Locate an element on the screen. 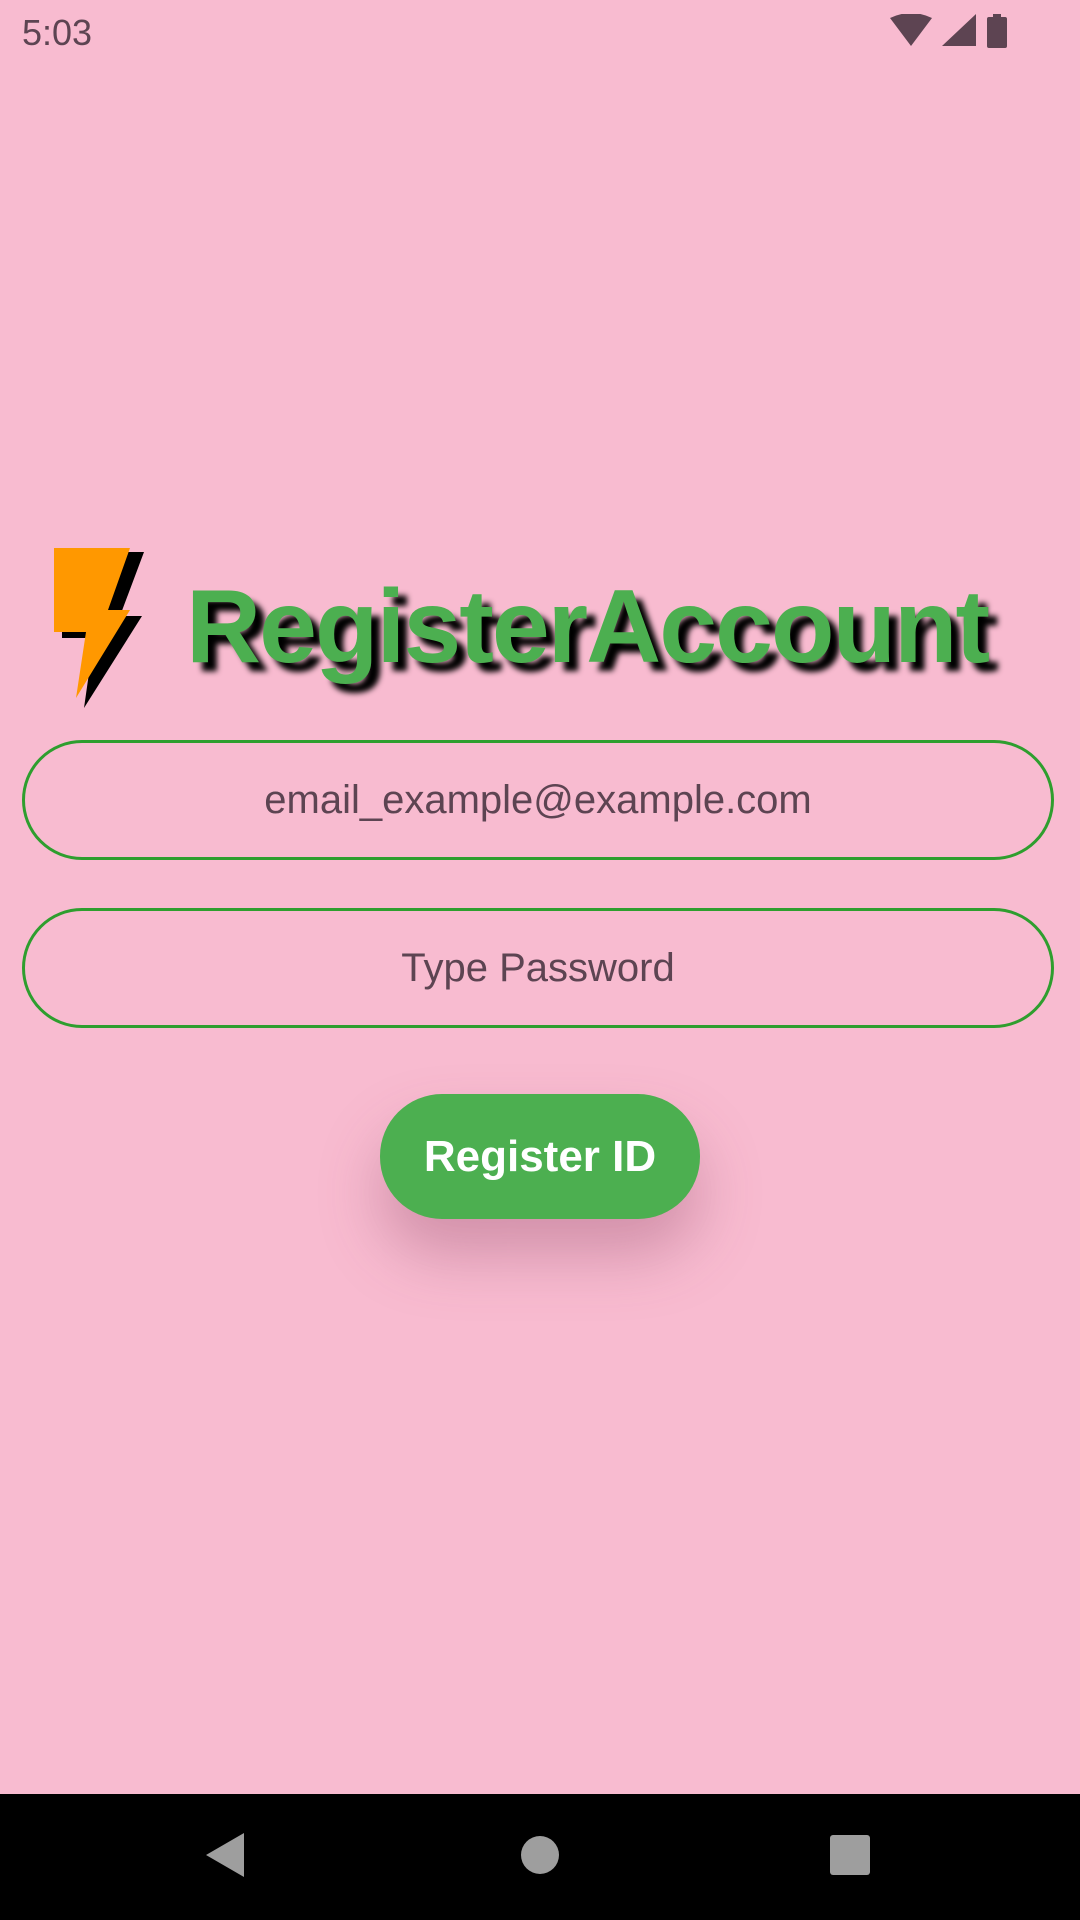 This screenshot has width=1080, height=1920. password-field is located at coordinates (538, 968).